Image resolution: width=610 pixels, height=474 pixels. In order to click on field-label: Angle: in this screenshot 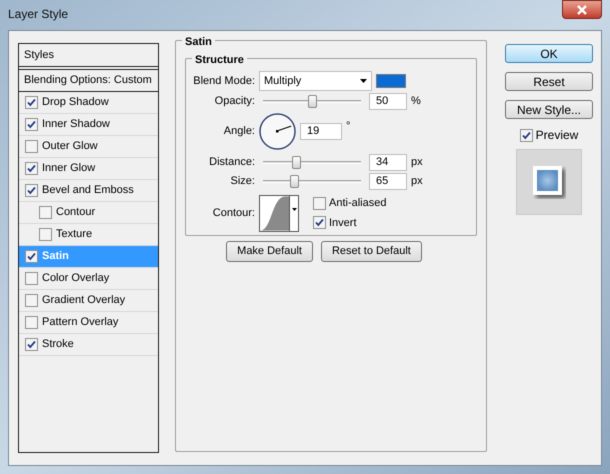, I will do `click(239, 131)`.